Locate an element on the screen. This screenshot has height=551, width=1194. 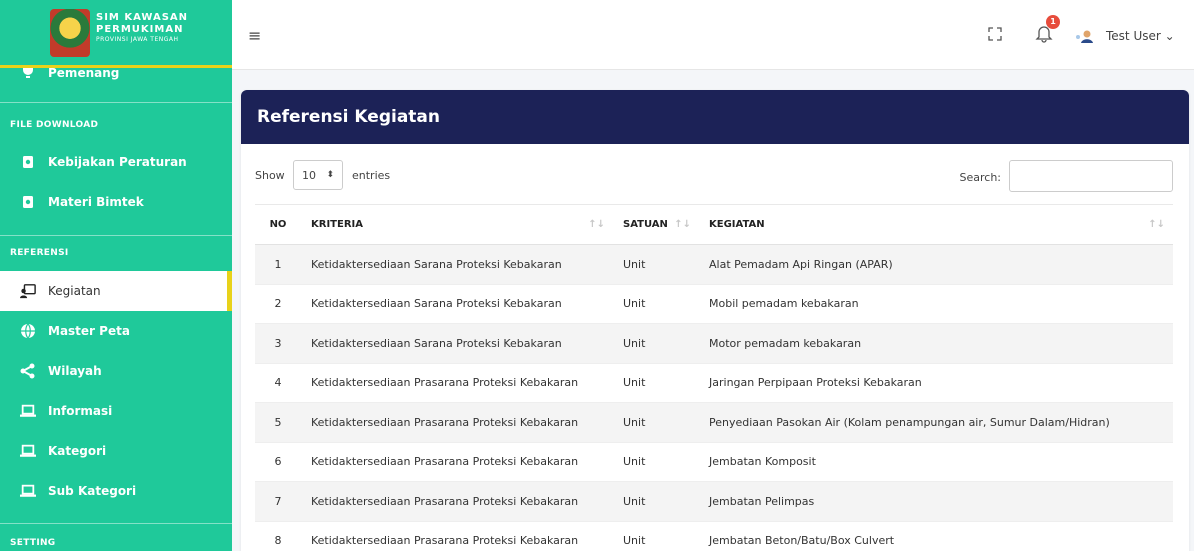
column-header-kriteria: KRITERIA ↑↓ is located at coordinates (457, 224).